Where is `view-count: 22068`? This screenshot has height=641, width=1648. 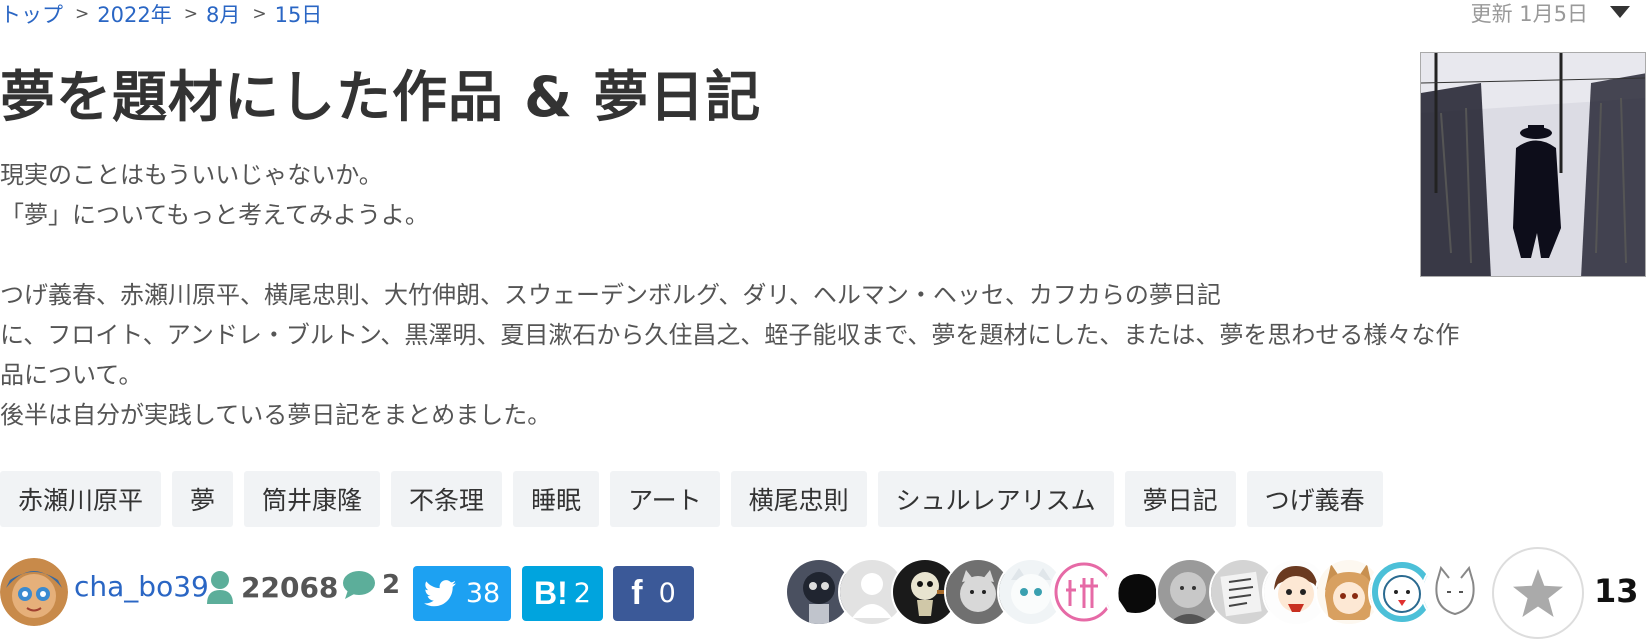 view-count: 22068 is located at coordinates (272, 587).